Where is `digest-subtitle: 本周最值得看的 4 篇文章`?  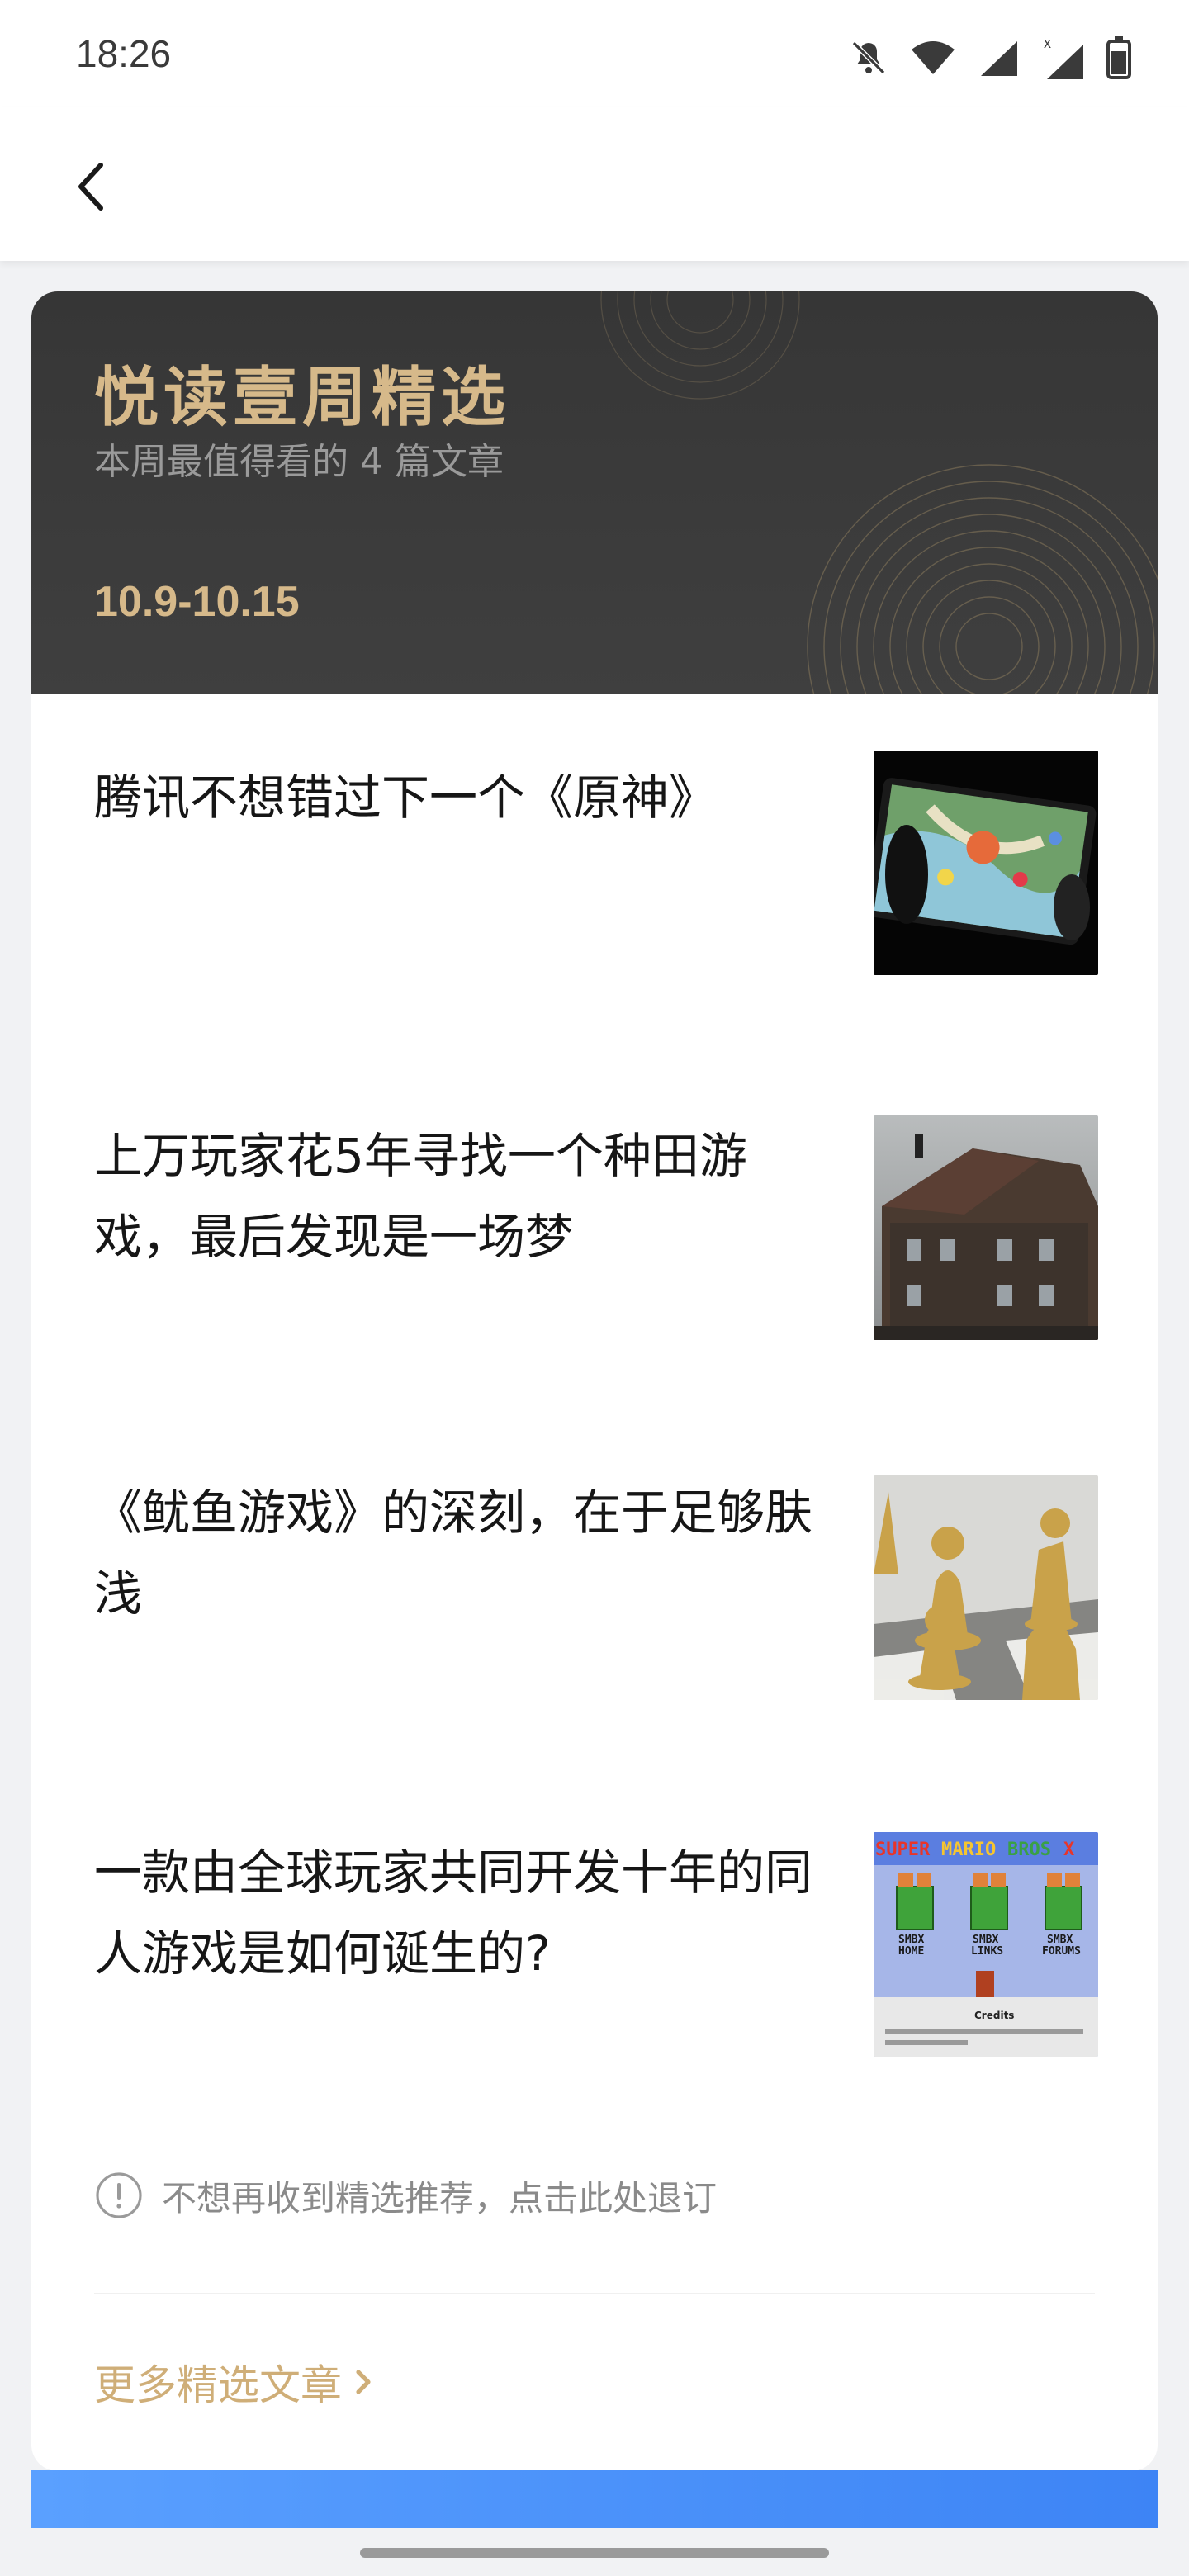
digest-subtitle: 本周最值得看的 4 篇文章 is located at coordinates (299, 462).